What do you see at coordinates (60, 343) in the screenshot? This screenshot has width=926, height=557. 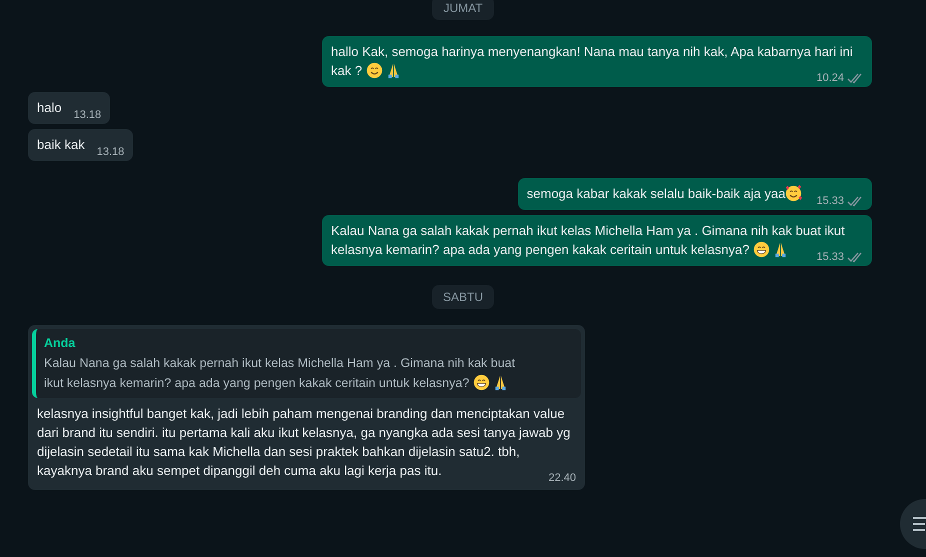 I see `quote-author: Anda` at bounding box center [60, 343].